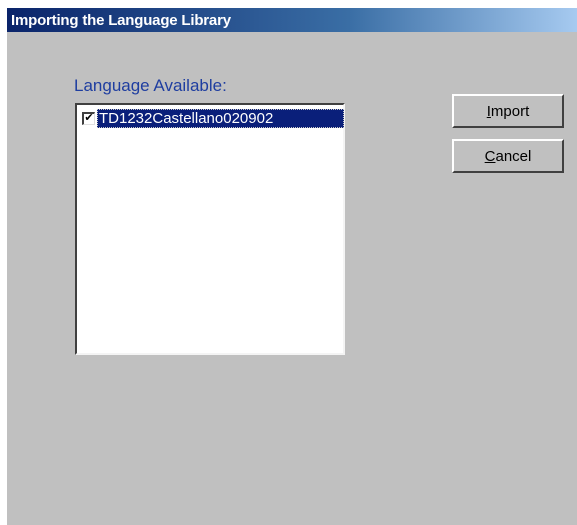 This screenshot has width=577, height=525. I want to click on language-available-label: Language Available:, so click(150, 85).